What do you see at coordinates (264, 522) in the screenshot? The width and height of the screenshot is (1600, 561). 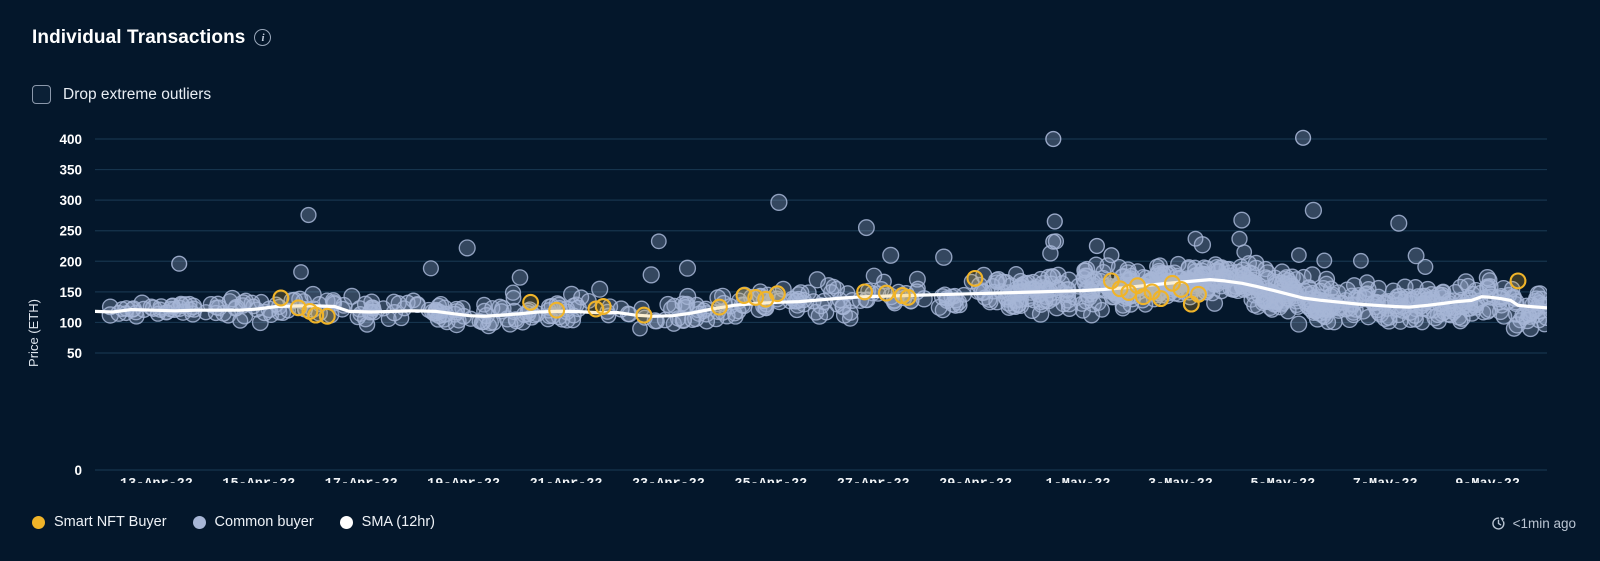 I see `legend-label: Common buyer` at bounding box center [264, 522].